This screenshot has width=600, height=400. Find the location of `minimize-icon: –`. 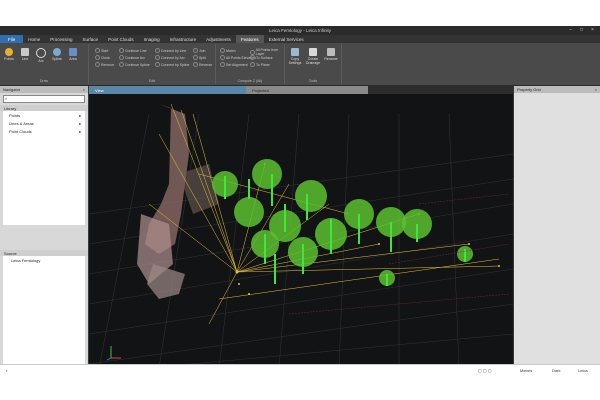

minimize-icon: – is located at coordinates (570, 30).